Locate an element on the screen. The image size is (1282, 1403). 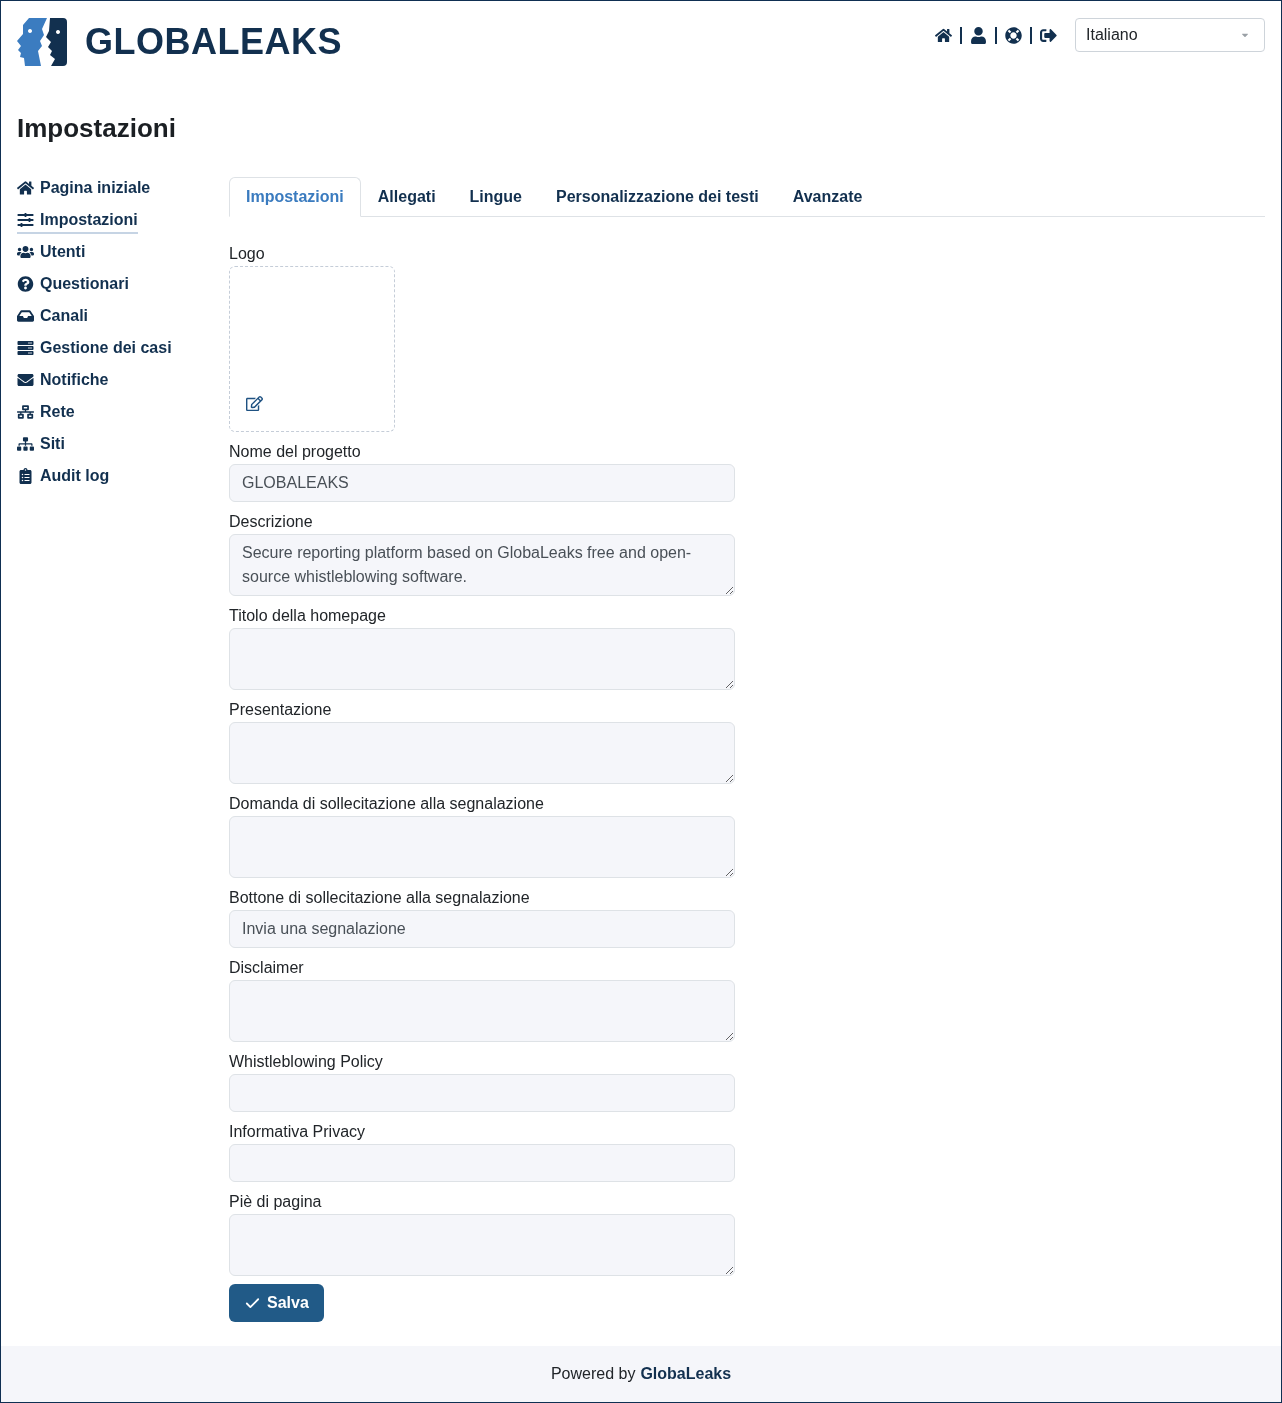
input-field: Invia una segnalazione is located at coordinates (482, 929).